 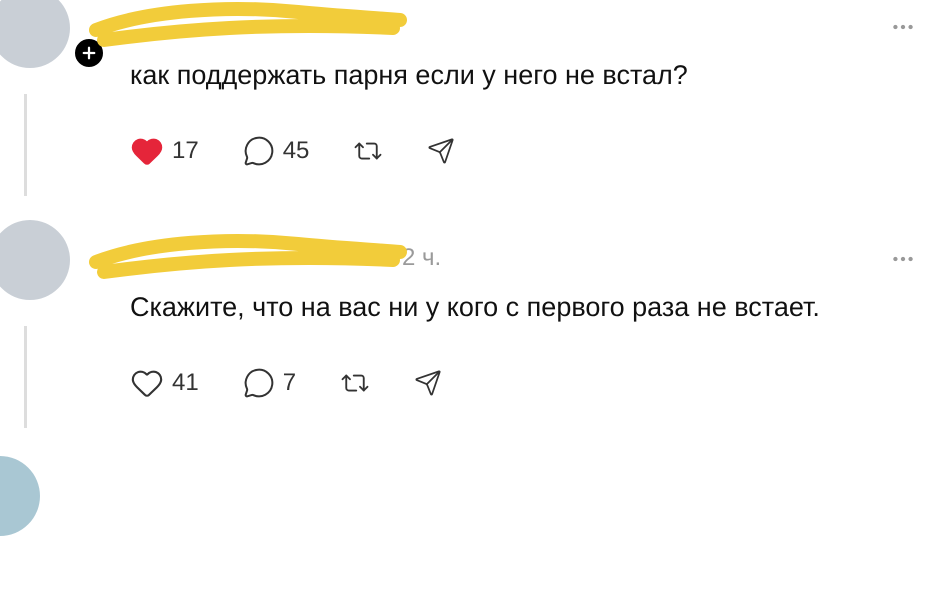 What do you see at coordinates (185, 383) in the screenshot?
I see `like-count: 41` at bounding box center [185, 383].